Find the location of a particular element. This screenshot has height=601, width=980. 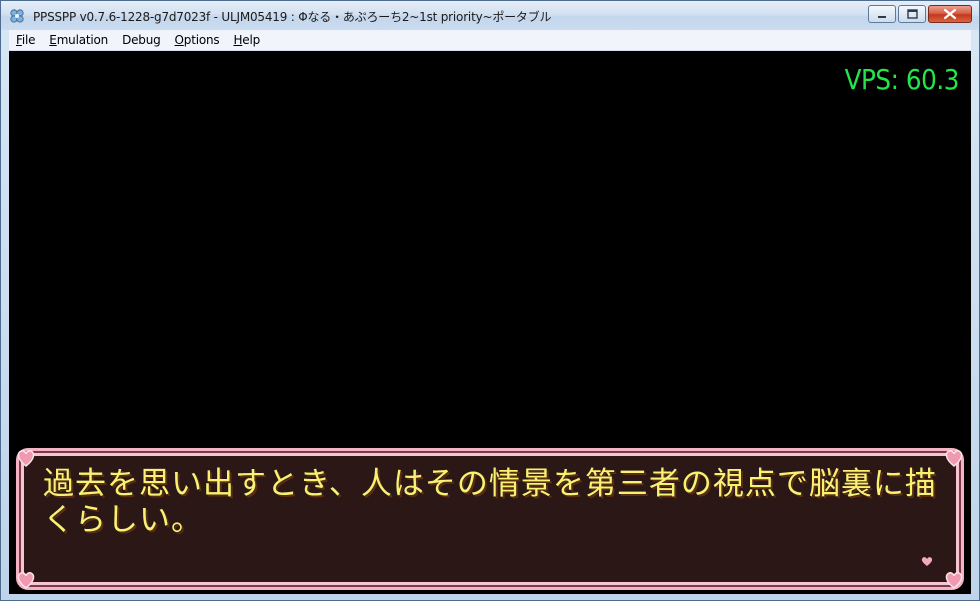

maximize-button is located at coordinates (912, 14).